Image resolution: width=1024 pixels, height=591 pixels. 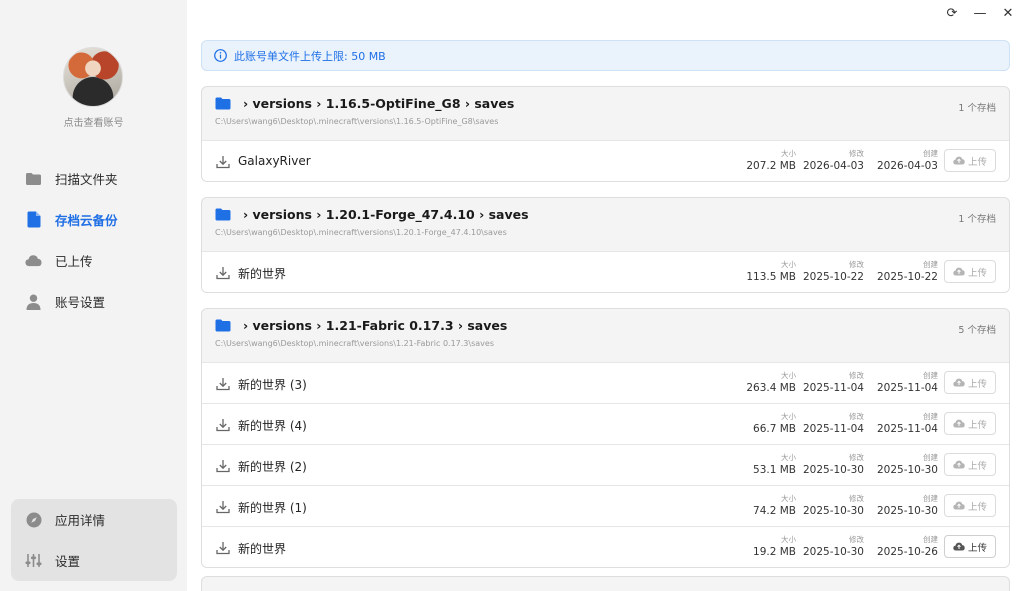 I want to click on sidebar-item-label: 账号设置, so click(x=80, y=302).